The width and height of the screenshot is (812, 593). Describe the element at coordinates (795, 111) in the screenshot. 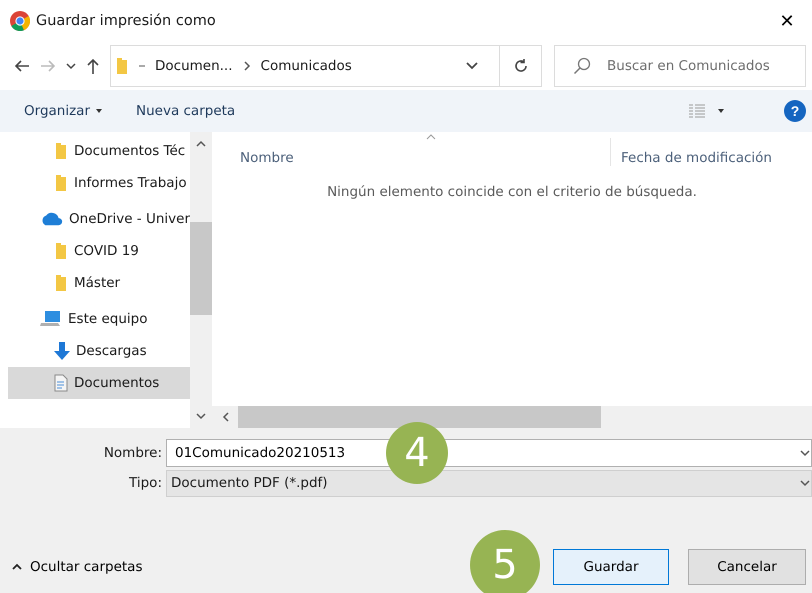

I see `help-button: ?` at that location.